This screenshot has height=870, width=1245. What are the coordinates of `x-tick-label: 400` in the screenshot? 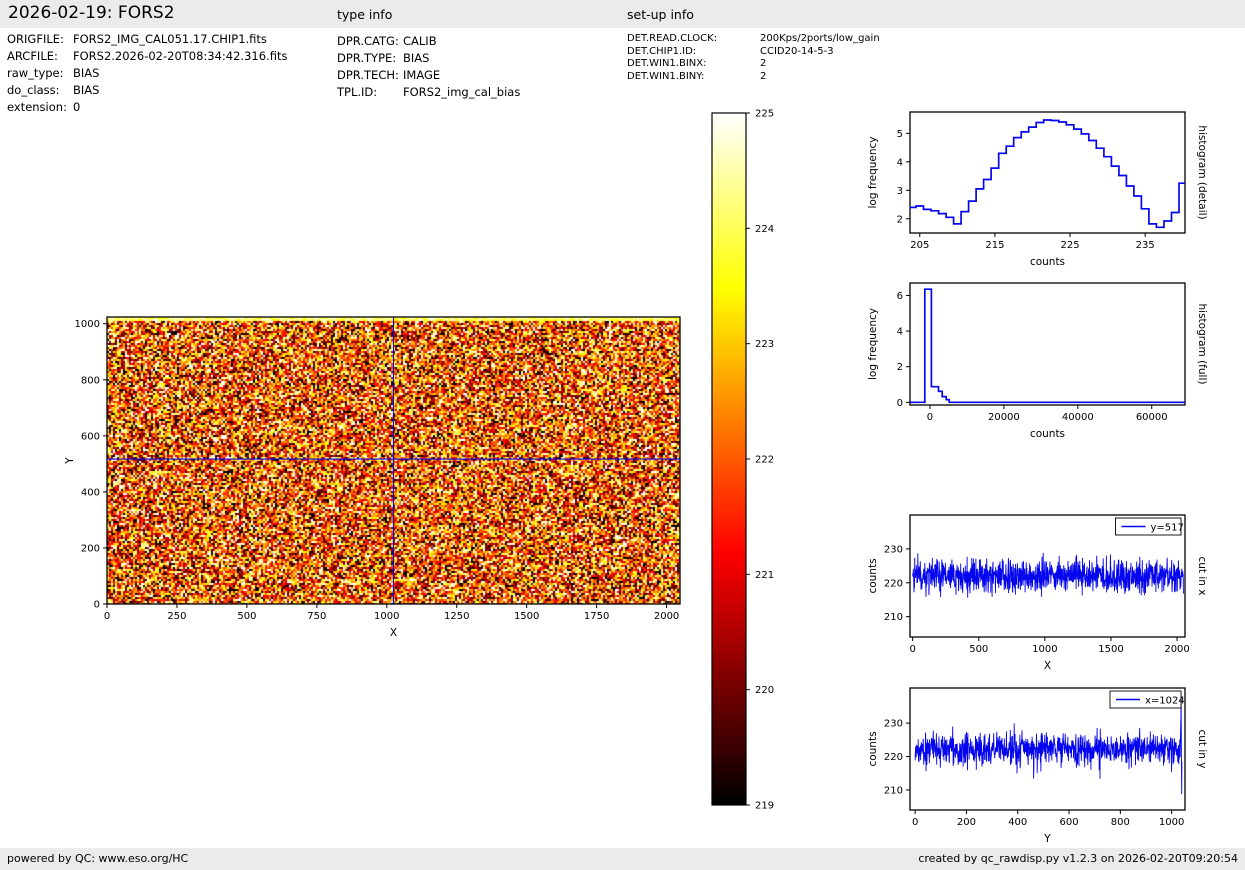 It's located at (1017, 822).